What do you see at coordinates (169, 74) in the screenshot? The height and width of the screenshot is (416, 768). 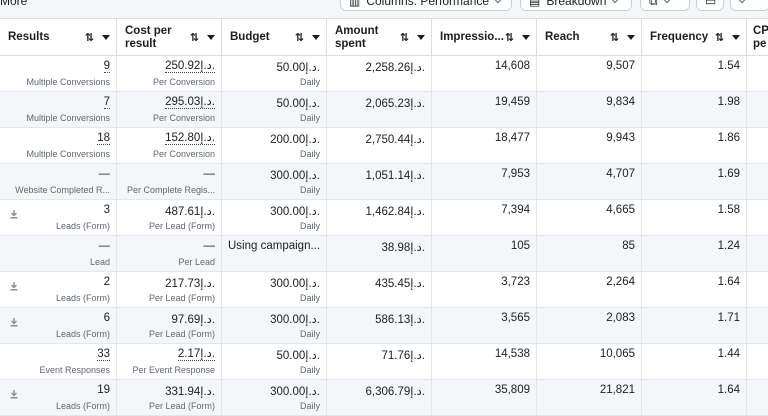 I see `table-cell: 250.92د.إ. Per Conversion` at bounding box center [169, 74].